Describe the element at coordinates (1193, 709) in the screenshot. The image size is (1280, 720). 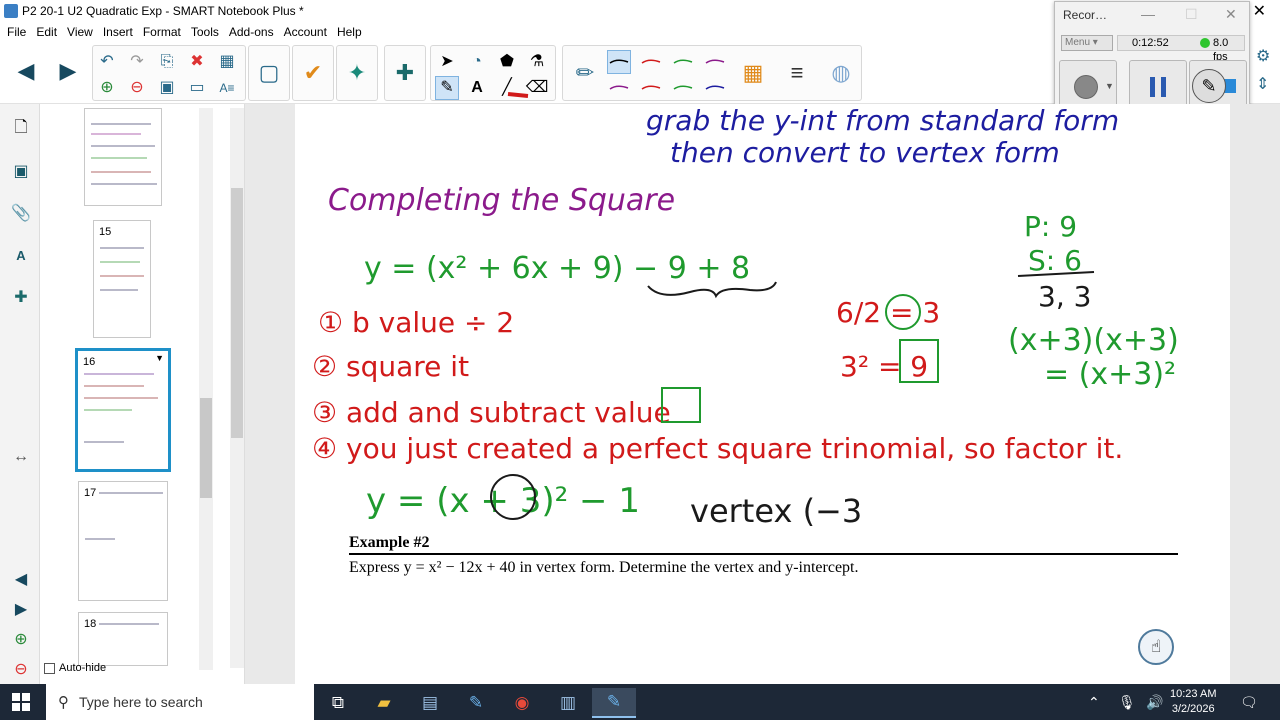
I see `clock-date: 3/2/2026` at that location.